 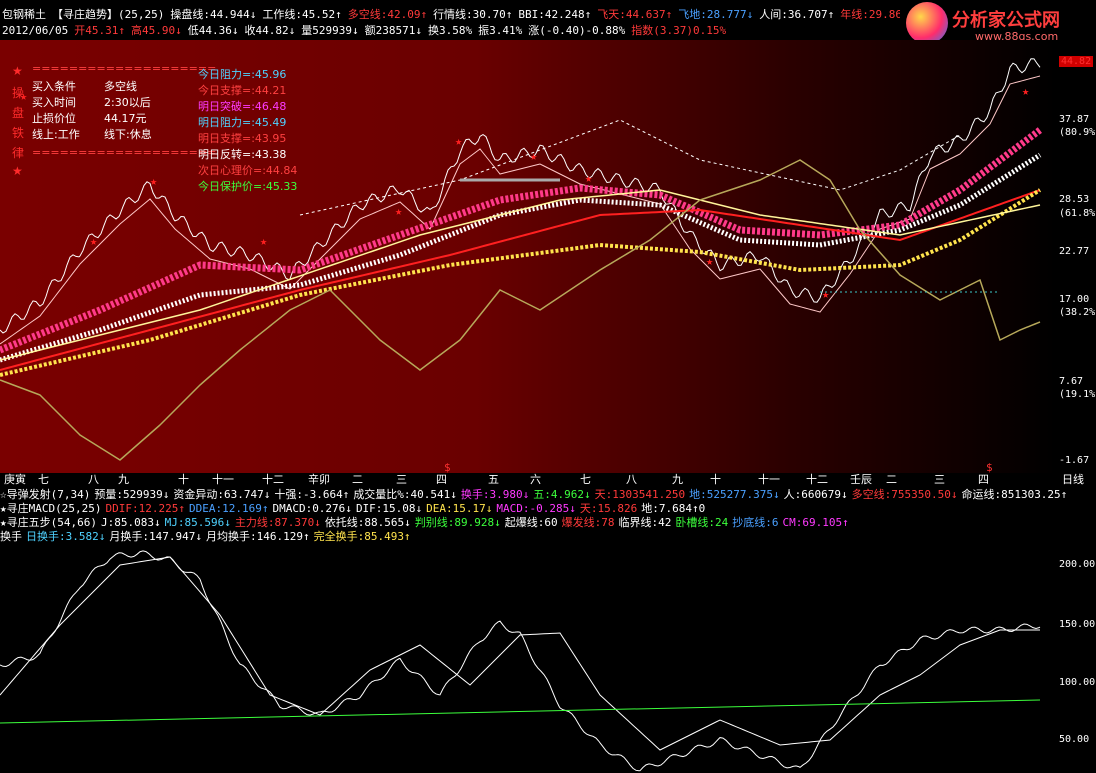 What do you see at coordinates (242, 154) in the screenshot?
I see `level-5: 明日反转=:43.38` at bounding box center [242, 154].